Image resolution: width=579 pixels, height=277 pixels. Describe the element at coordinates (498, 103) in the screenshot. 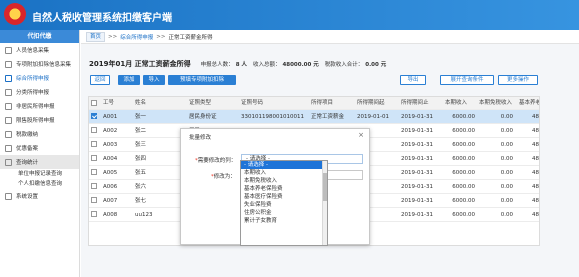

I see `column-header: 本期免税收入` at that location.